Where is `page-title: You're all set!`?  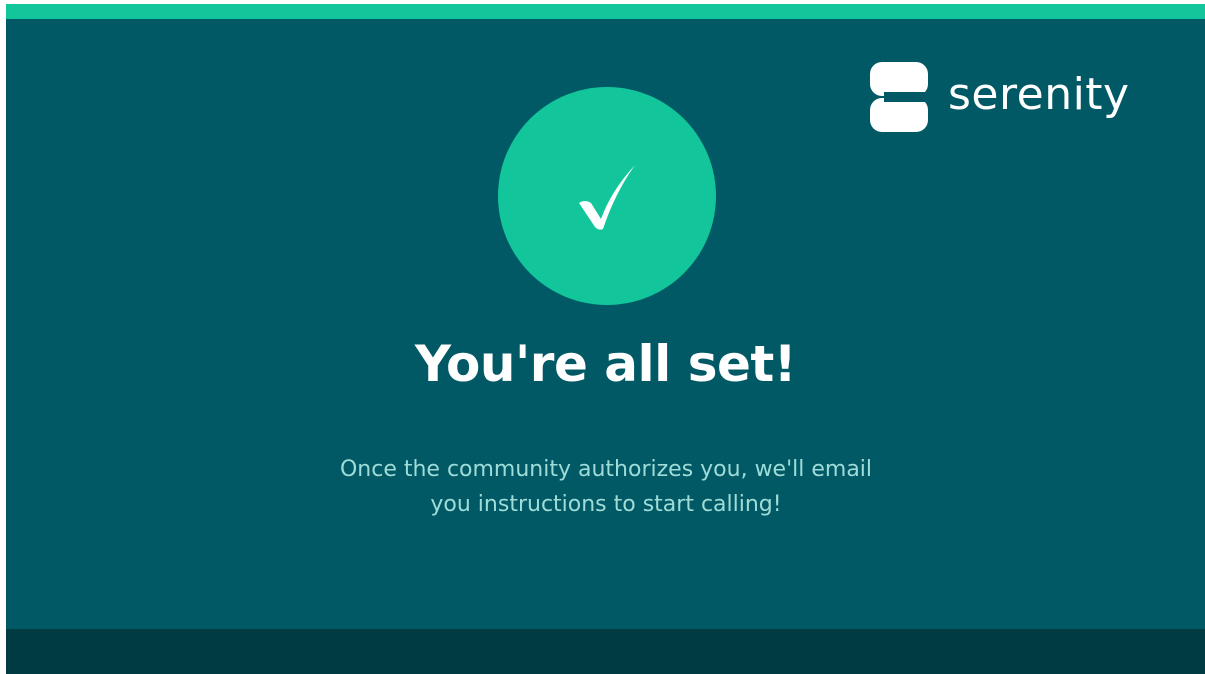 page-title: You're all set! is located at coordinates (605, 364).